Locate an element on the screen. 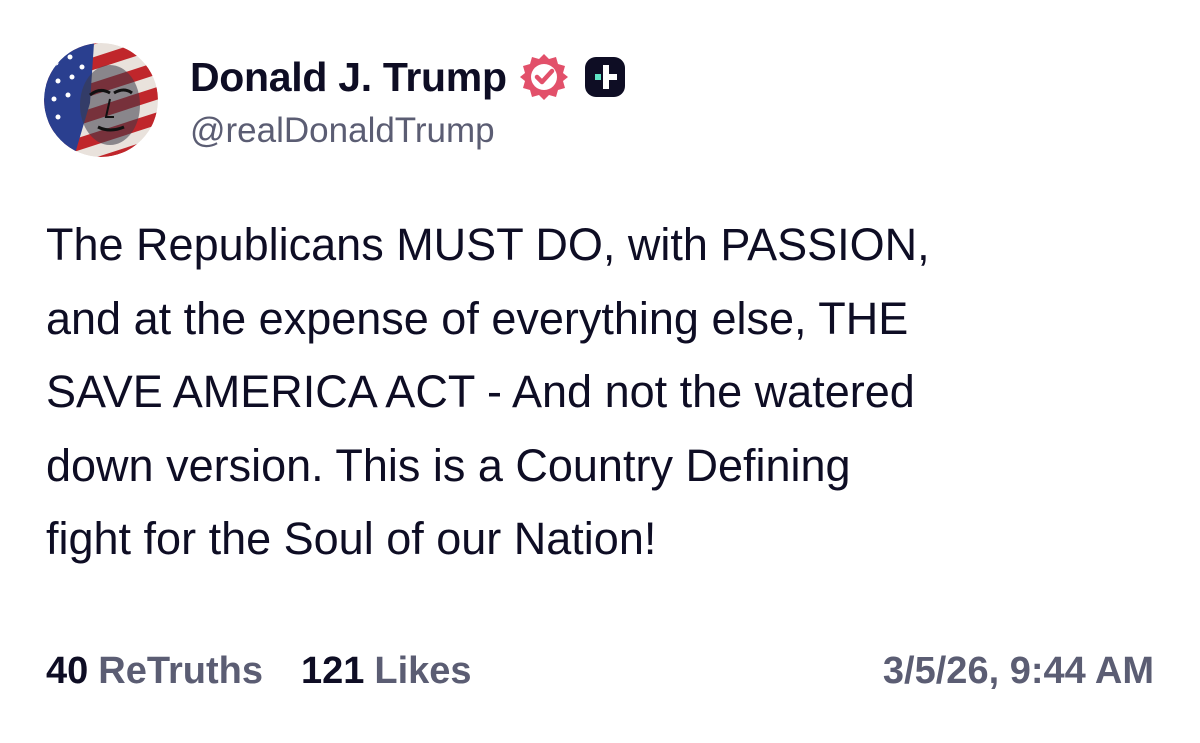  author-handle: @realDonaldTrump is located at coordinates (407, 131).